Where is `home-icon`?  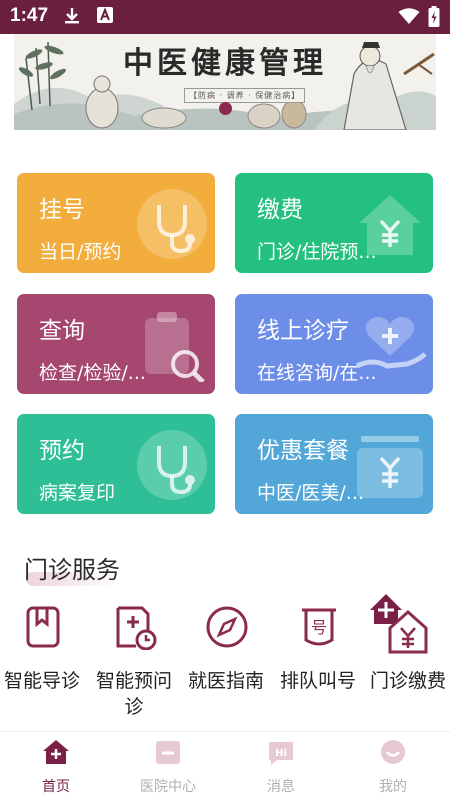
home-icon is located at coordinates (56, 752).